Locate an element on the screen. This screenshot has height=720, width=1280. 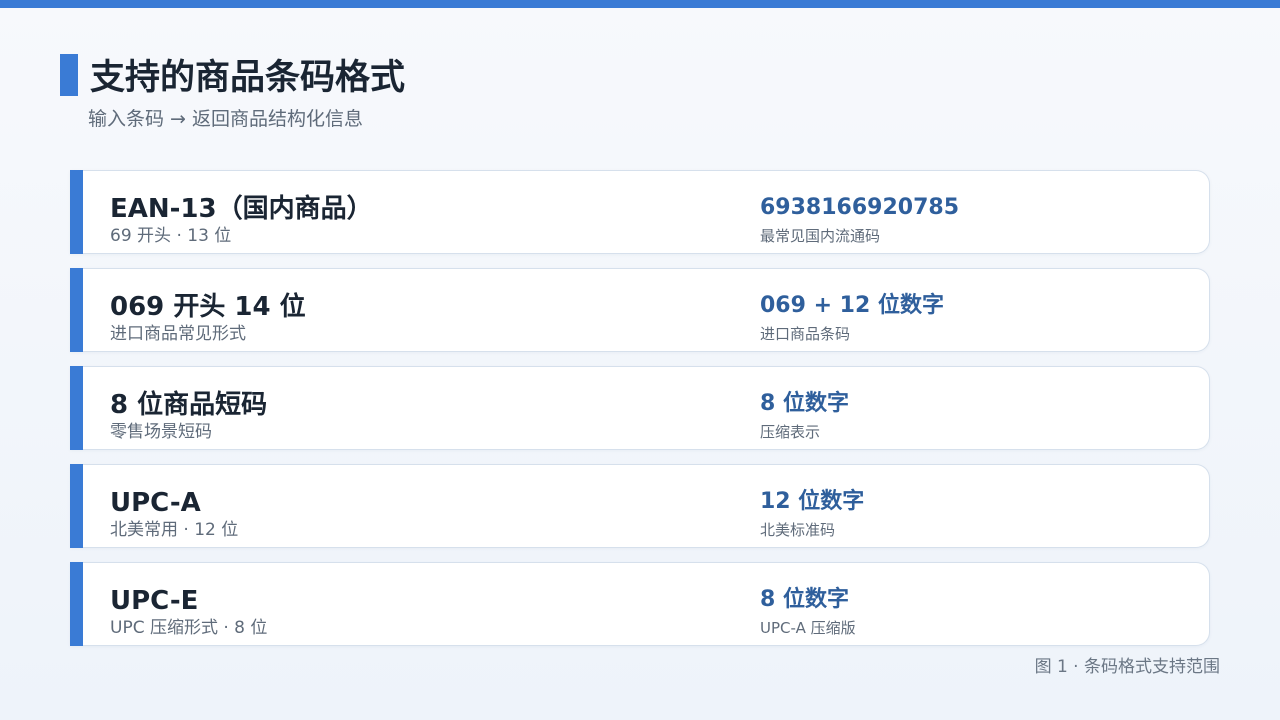
format-note: 压缩表示 is located at coordinates (790, 432).